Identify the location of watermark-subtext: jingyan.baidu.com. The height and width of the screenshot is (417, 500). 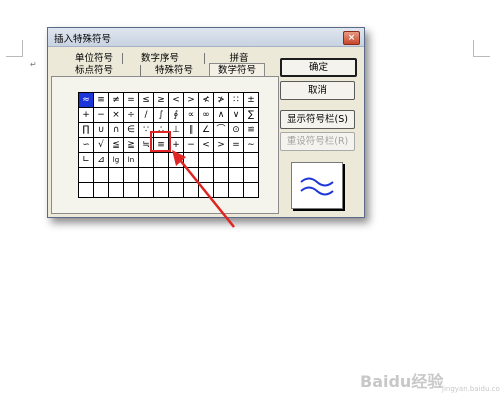
(471, 389).